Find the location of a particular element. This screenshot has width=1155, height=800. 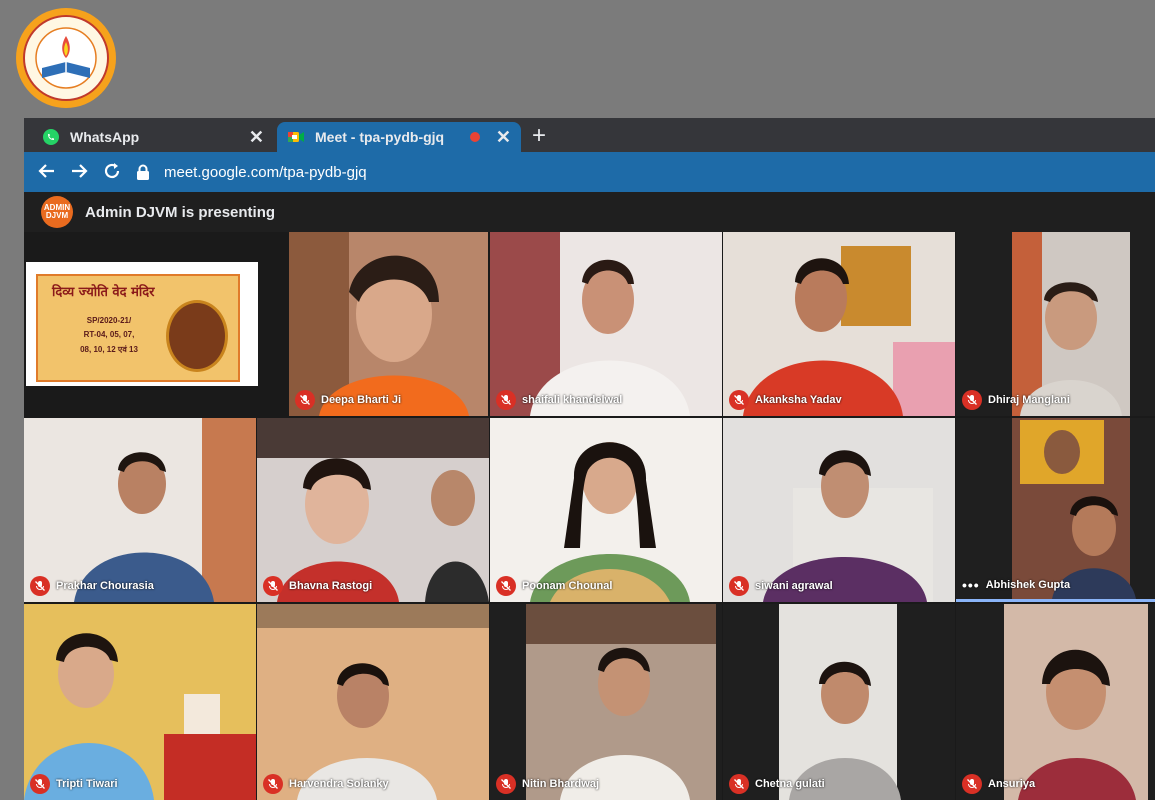

participant-nameplate: Ansuriya is located at coordinates (998, 784).